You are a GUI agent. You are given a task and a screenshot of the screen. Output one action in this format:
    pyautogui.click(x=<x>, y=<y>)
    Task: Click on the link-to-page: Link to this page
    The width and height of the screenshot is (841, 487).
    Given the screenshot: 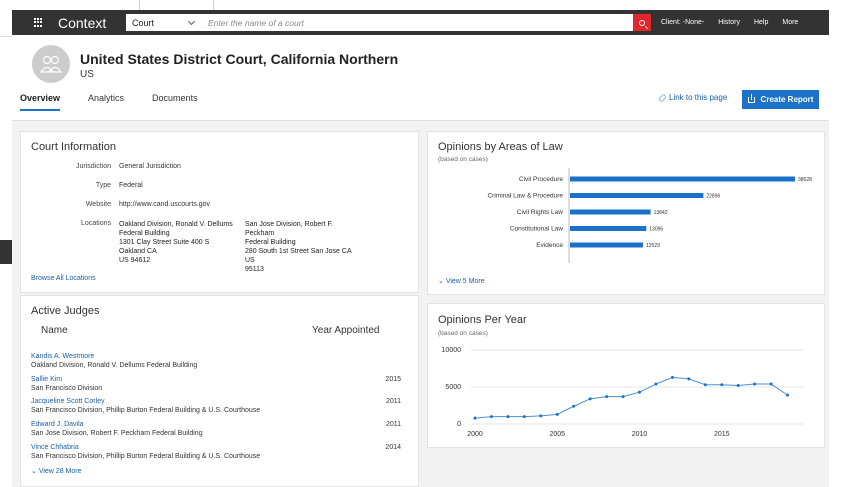 What is the action you would take?
    pyautogui.click(x=693, y=97)
    